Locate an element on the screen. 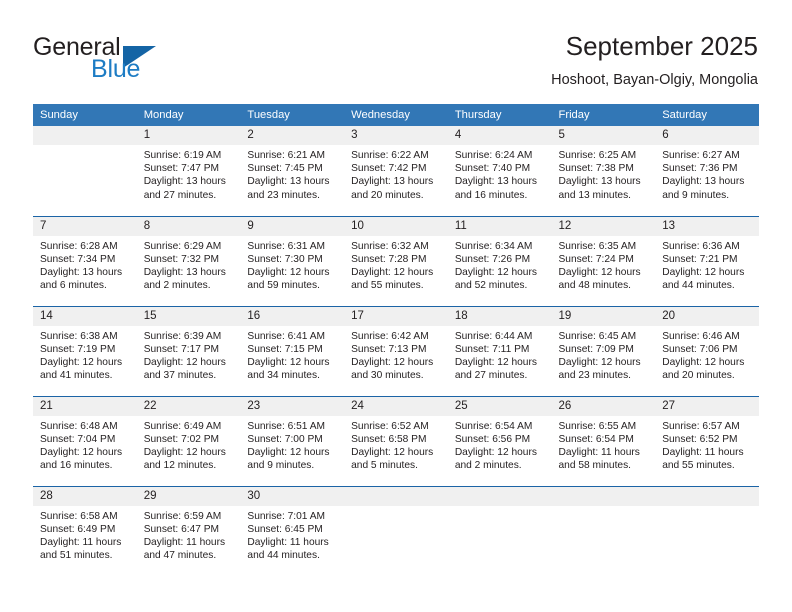 This screenshot has width=792, height=612. sunset-text: Sunset: 7:30 PM is located at coordinates (285, 259).